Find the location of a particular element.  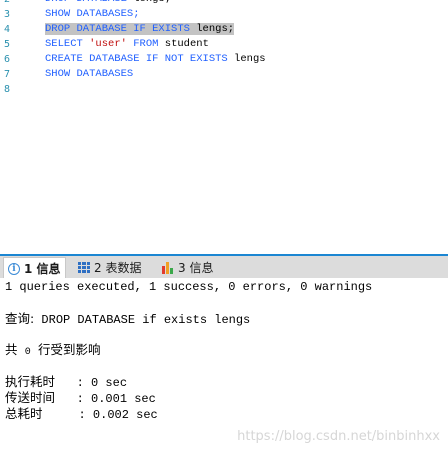

code-text: SHOW DATABASES; is located at coordinates (92, 14).